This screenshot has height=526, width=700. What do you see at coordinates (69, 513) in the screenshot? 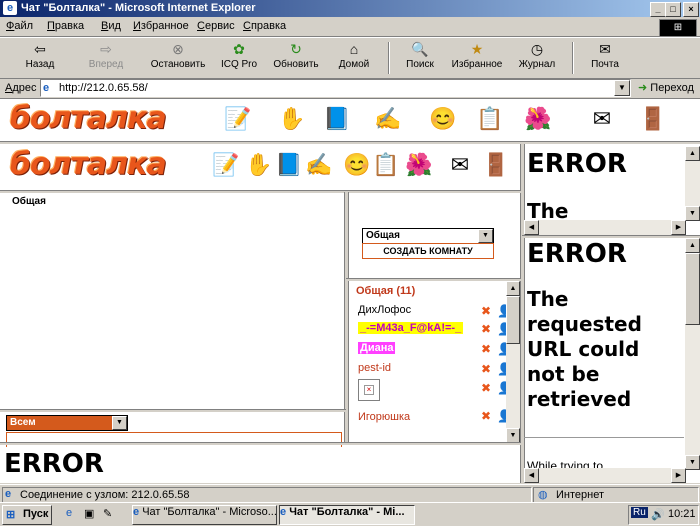
I see `ie-quicklaunch-icon: e` at bounding box center [69, 513].